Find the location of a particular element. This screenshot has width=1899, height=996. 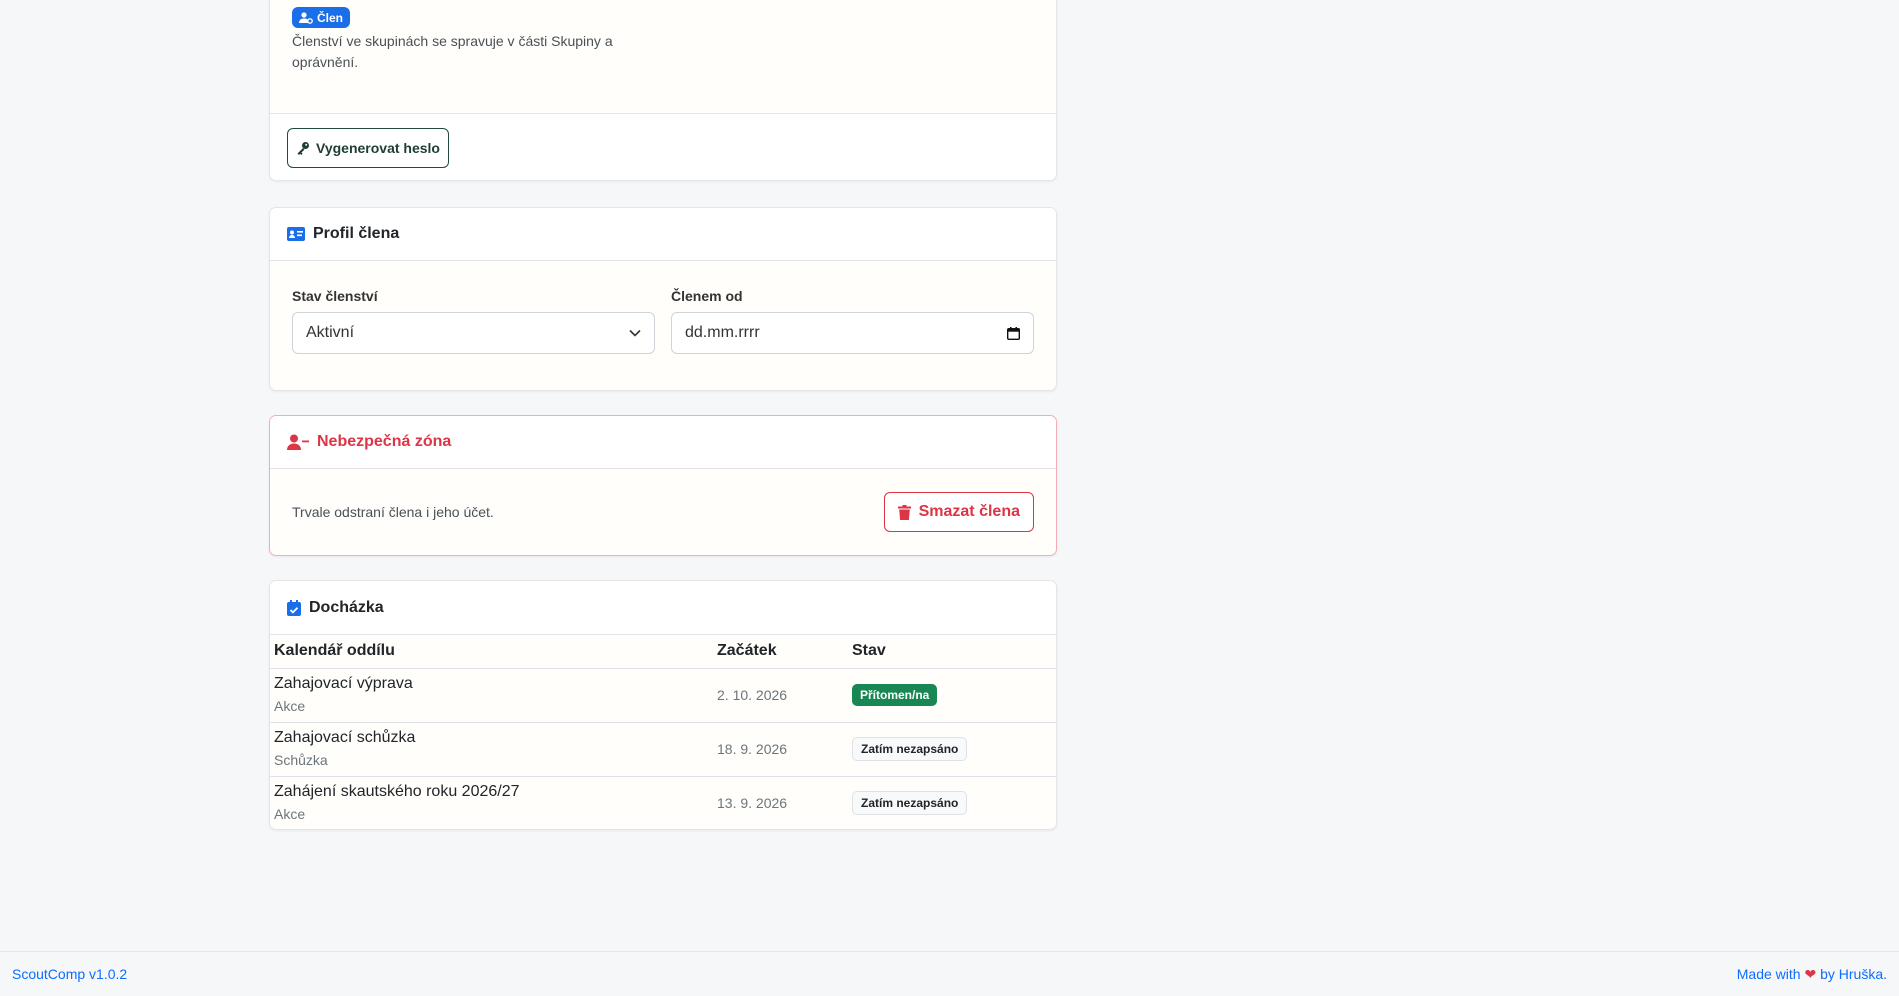

column-calendar: Kalendář oddílu is located at coordinates (491, 652).